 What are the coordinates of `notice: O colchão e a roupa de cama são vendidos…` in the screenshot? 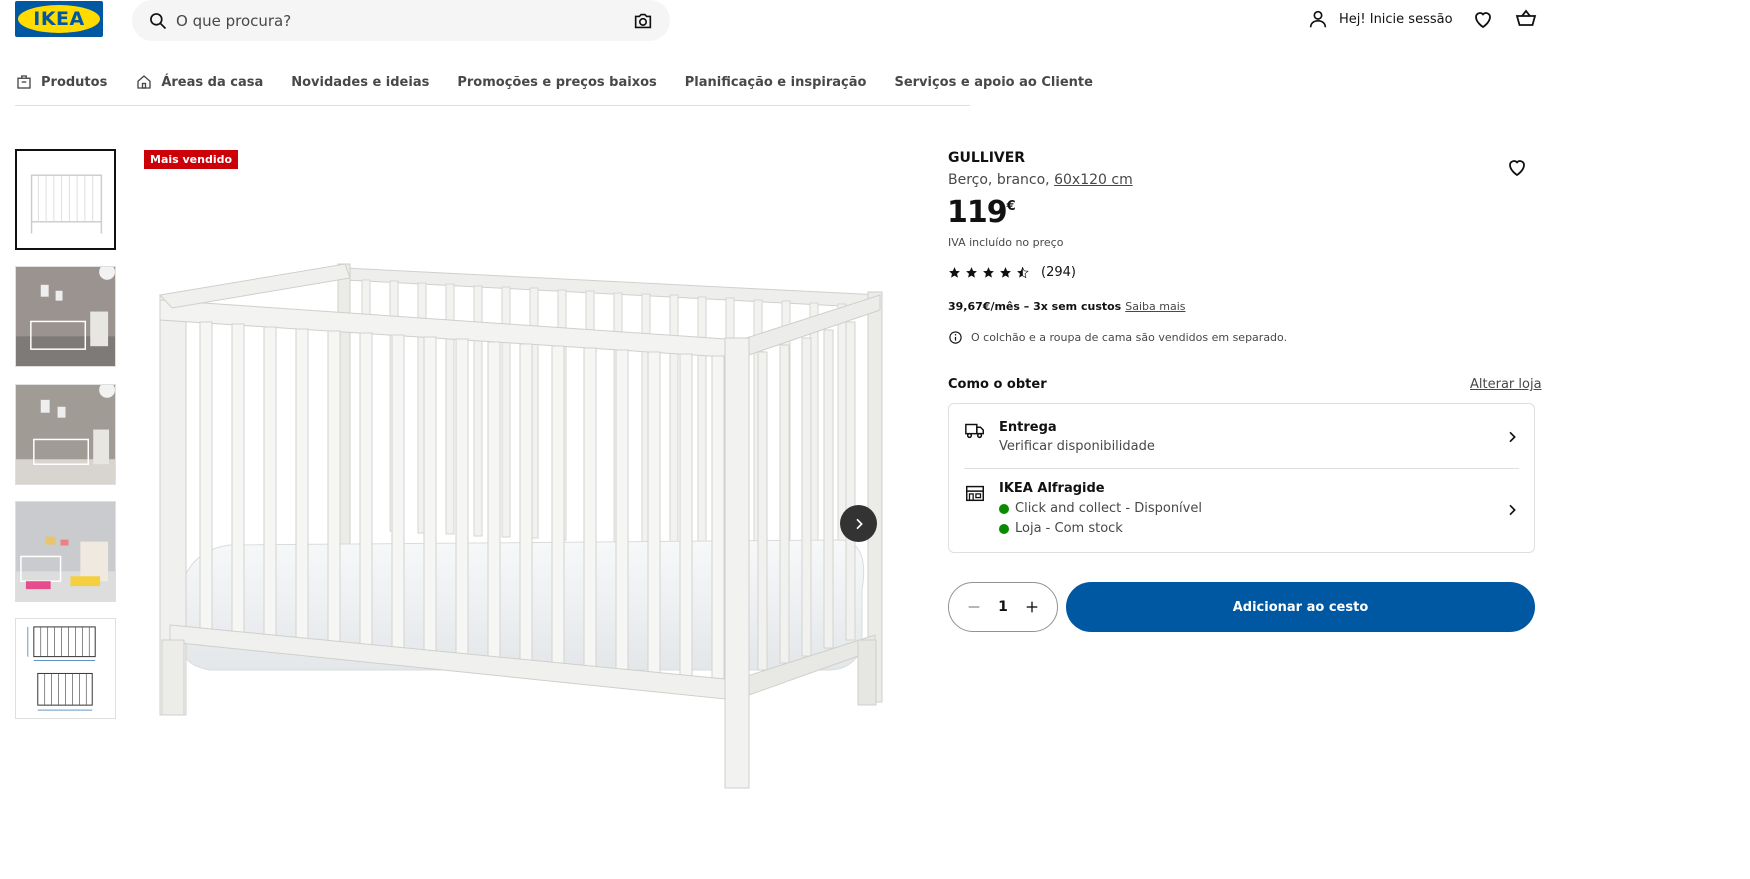 It's located at (1117, 337).